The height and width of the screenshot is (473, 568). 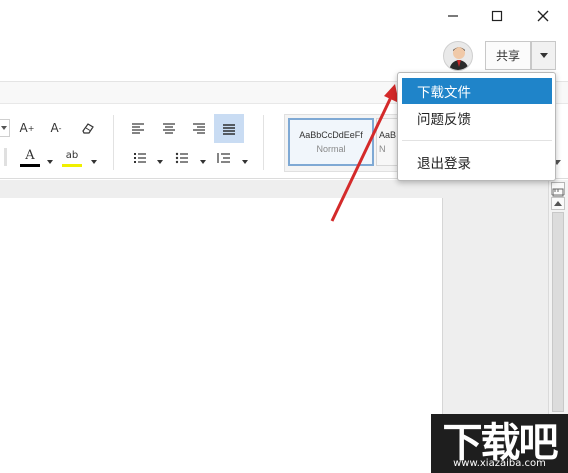 I want to click on highlighter-icon: ab, so click(x=72, y=155).